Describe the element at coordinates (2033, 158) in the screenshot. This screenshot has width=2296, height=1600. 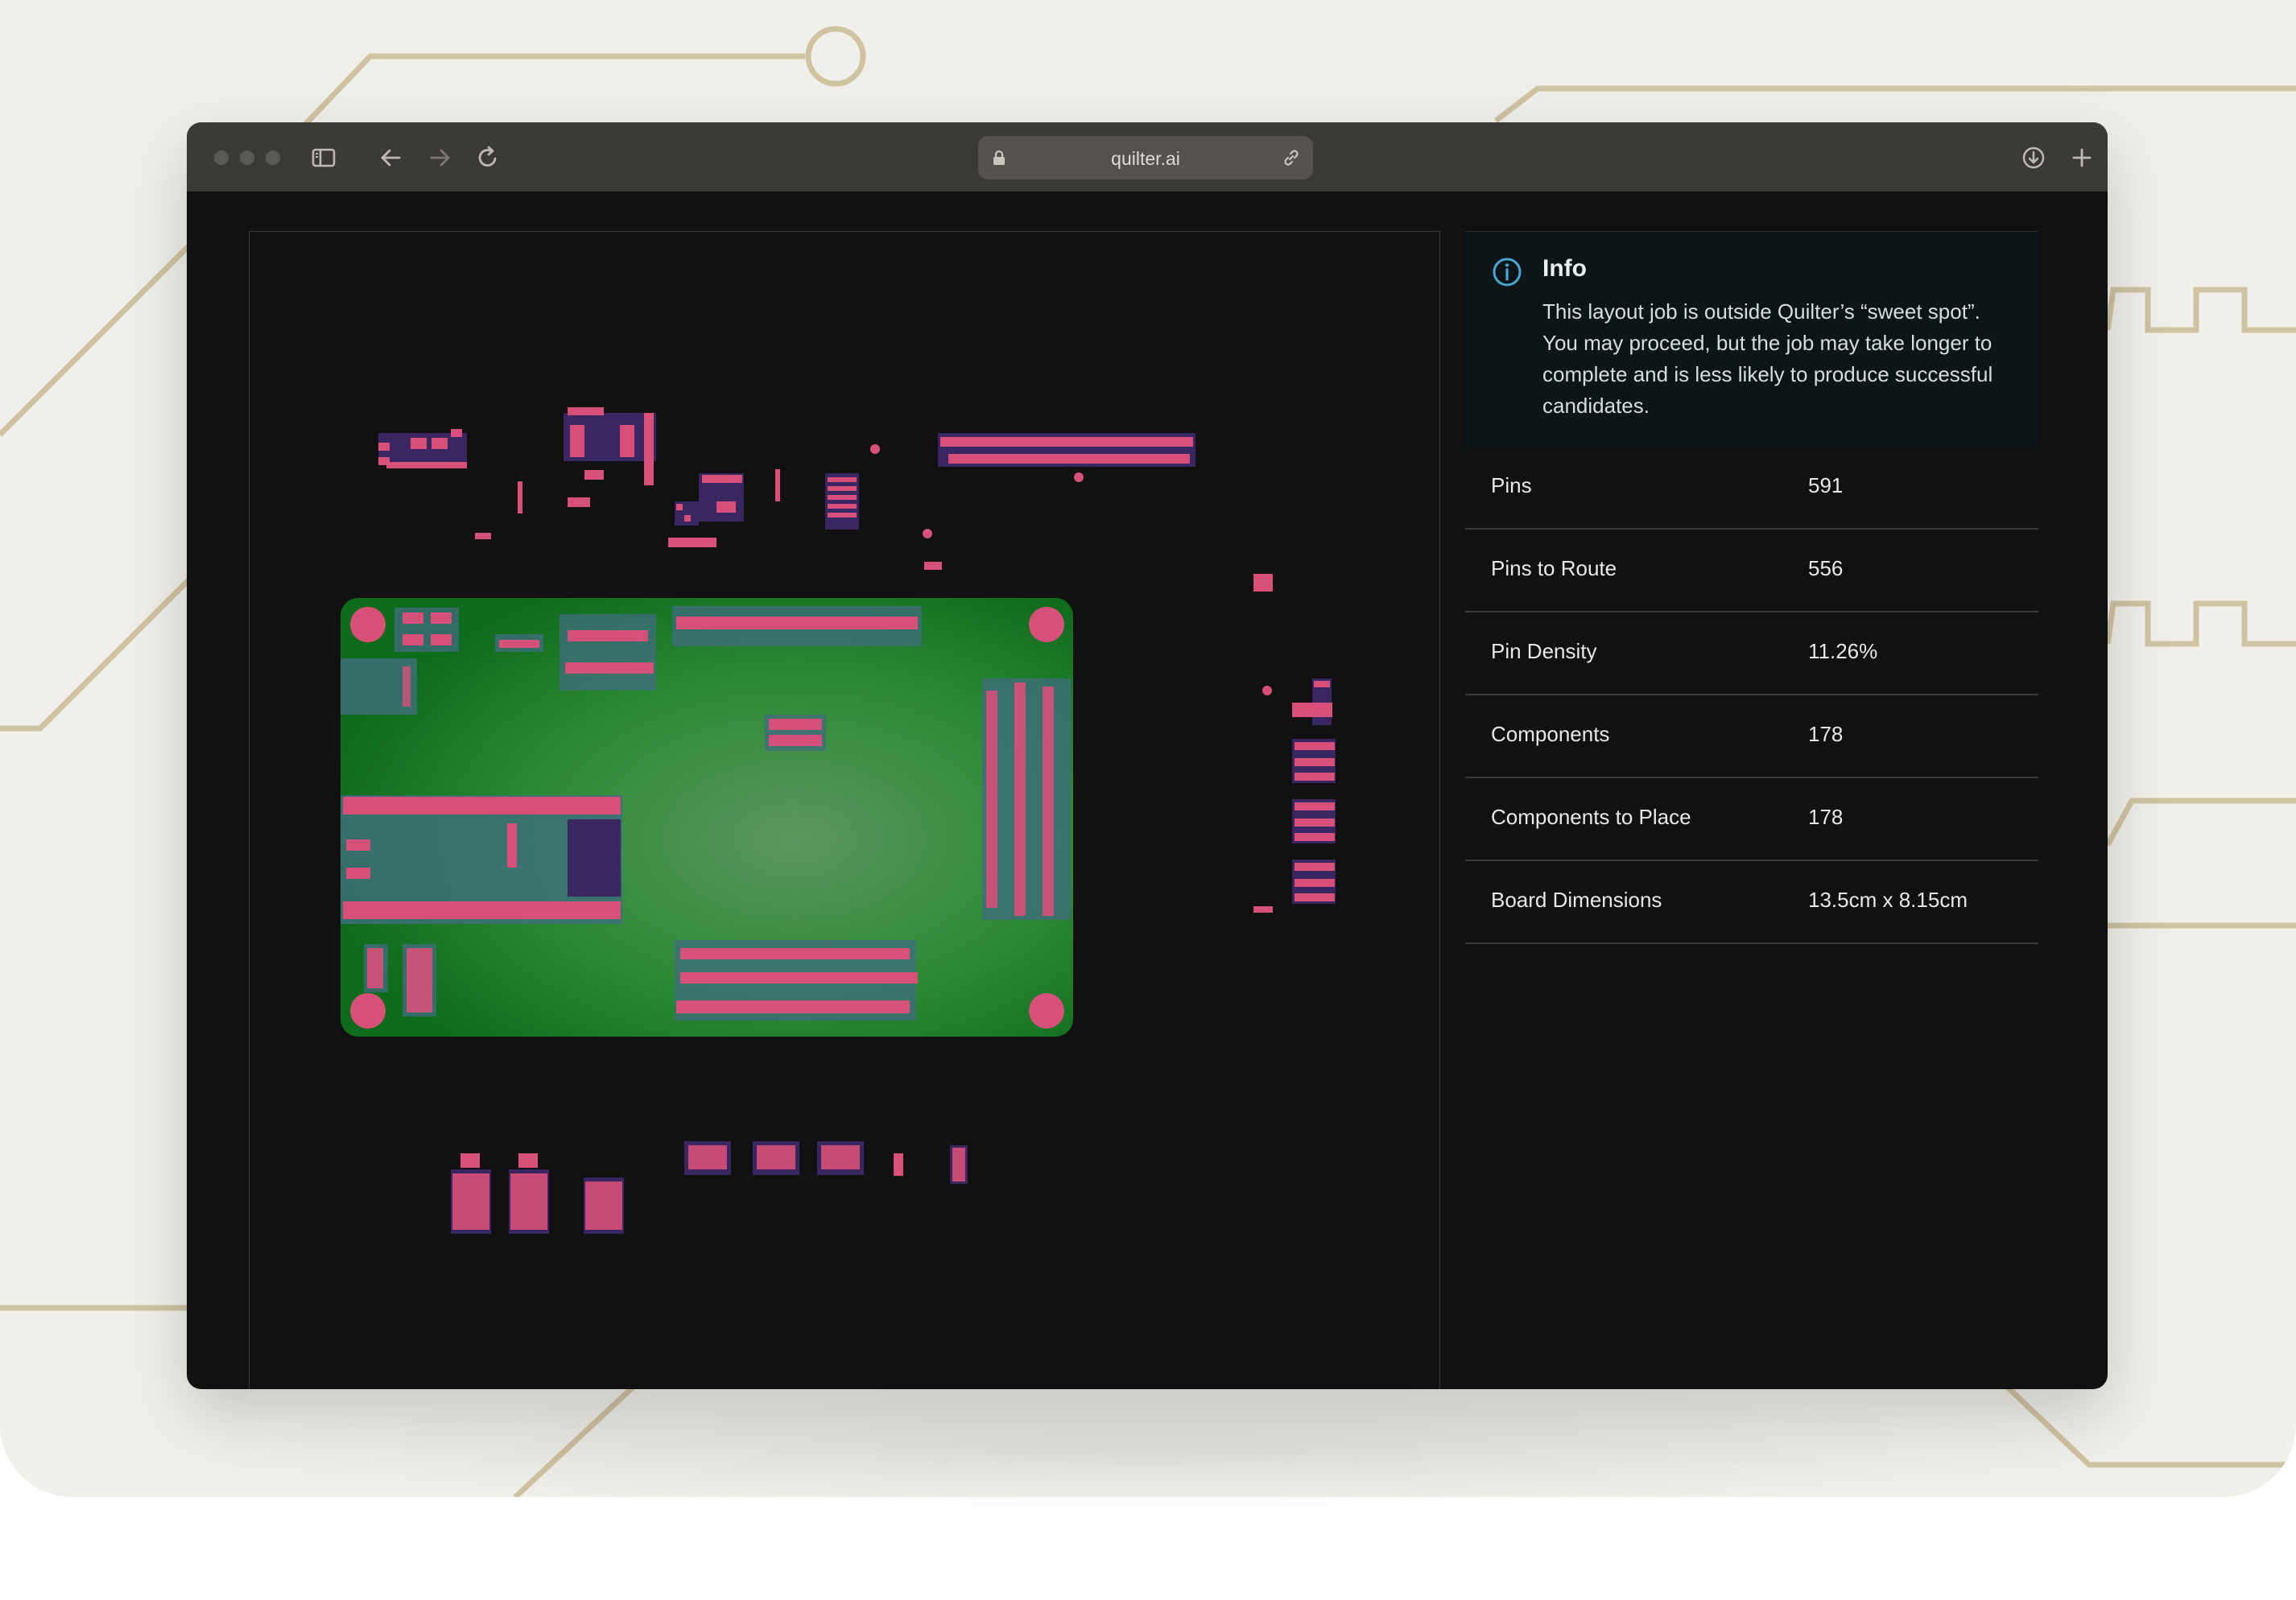
I see `download-icon` at that location.